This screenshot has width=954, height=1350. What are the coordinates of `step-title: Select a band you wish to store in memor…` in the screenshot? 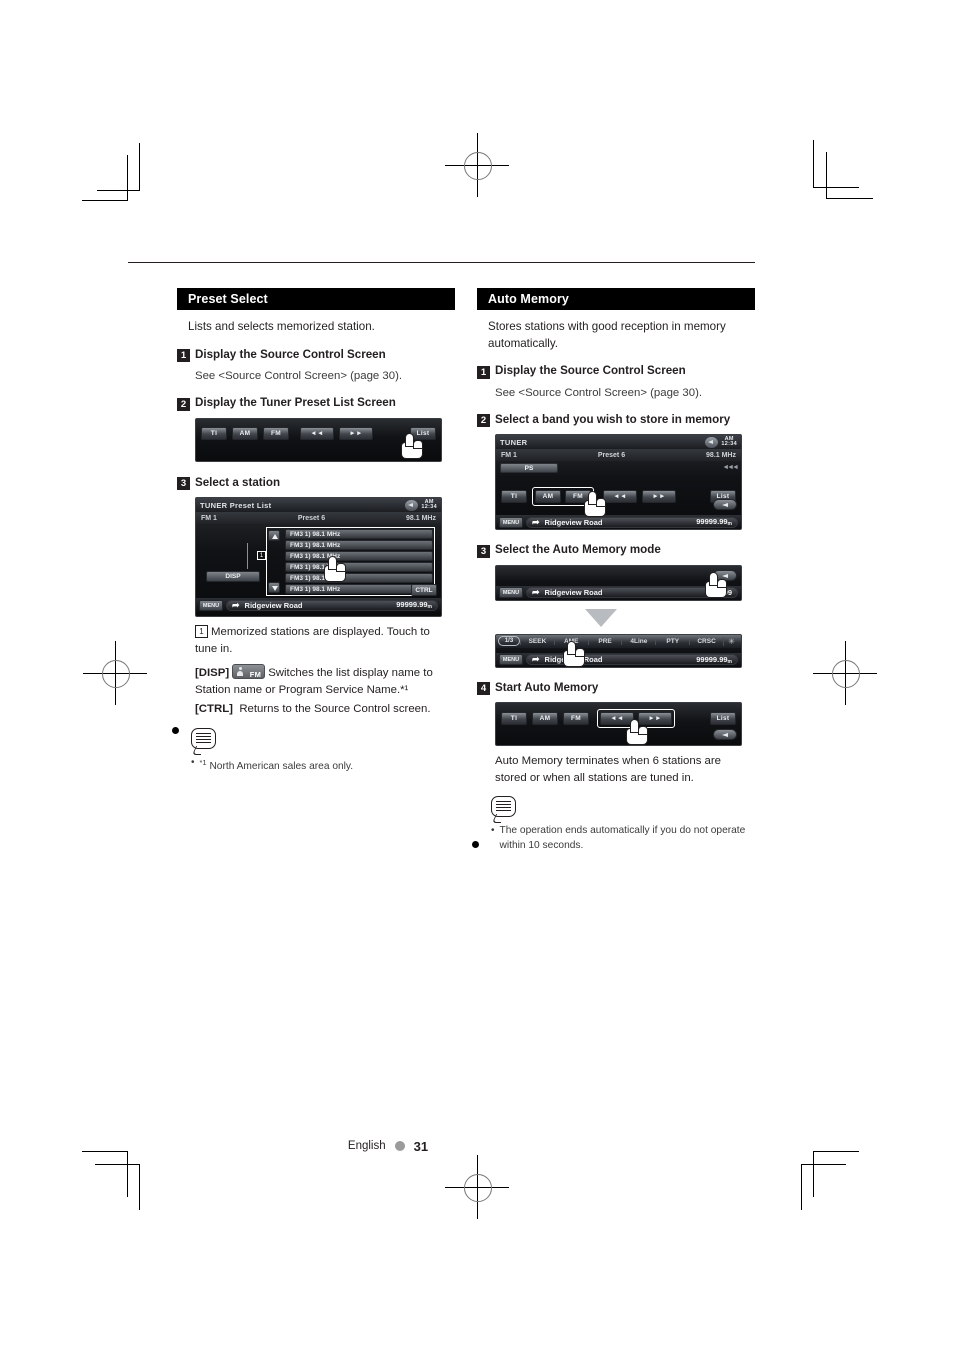 It's located at (613, 419).